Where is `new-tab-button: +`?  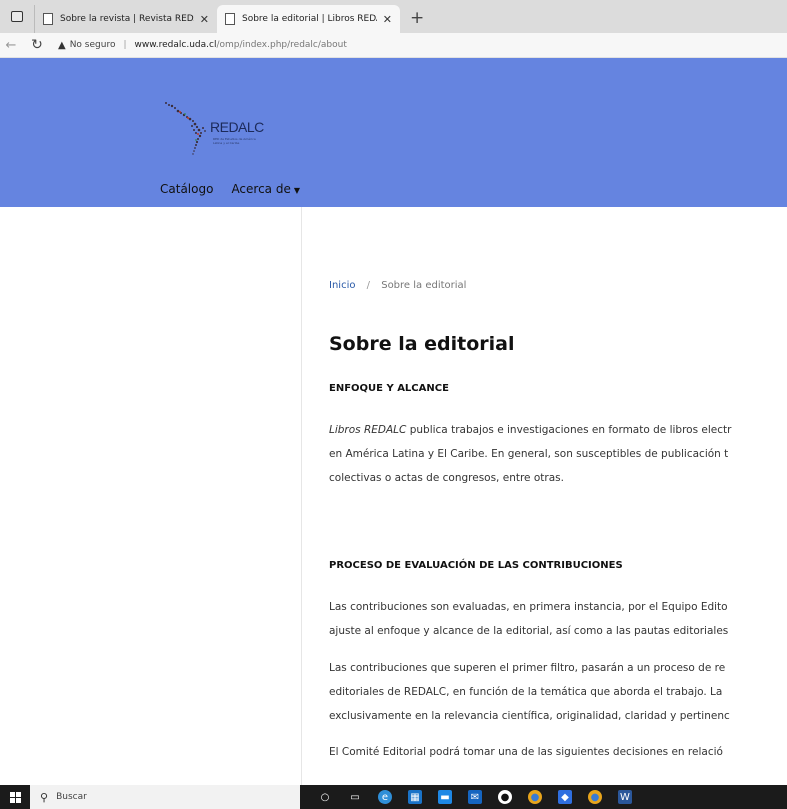
new-tab-button: + is located at coordinates (417, 18).